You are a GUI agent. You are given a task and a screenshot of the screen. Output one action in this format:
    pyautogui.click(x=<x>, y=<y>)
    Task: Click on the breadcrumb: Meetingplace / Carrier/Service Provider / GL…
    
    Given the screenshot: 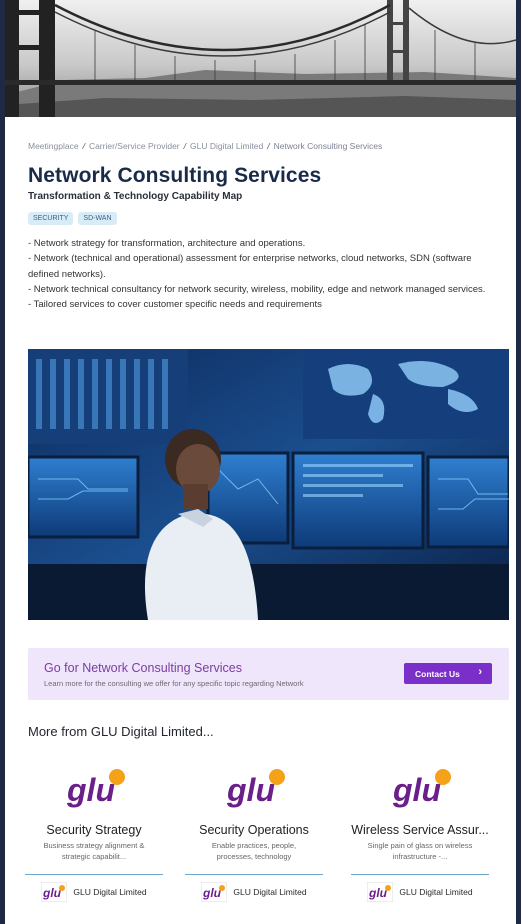 What is the action you would take?
    pyautogui.click(x=205, y=146)
    